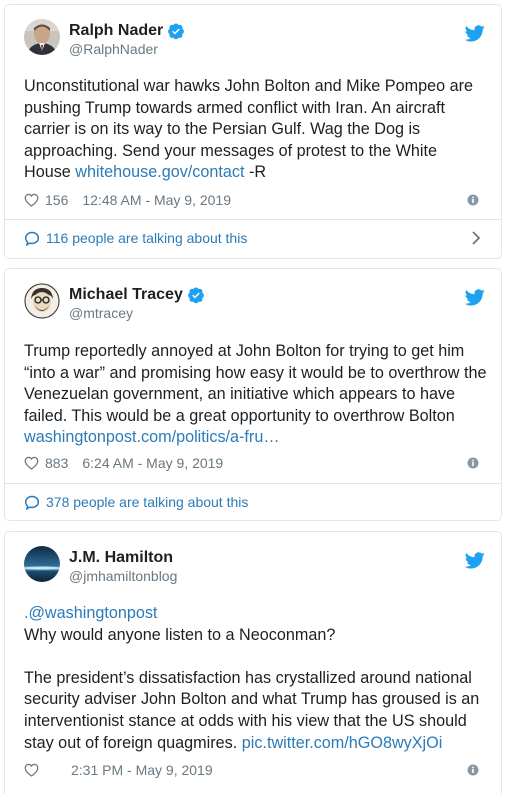 Image resolution: width=506 pixels, height=794 pixels. I want to click on timestamp: 12:48 AM - May 9, 2019, so click(156, 200).